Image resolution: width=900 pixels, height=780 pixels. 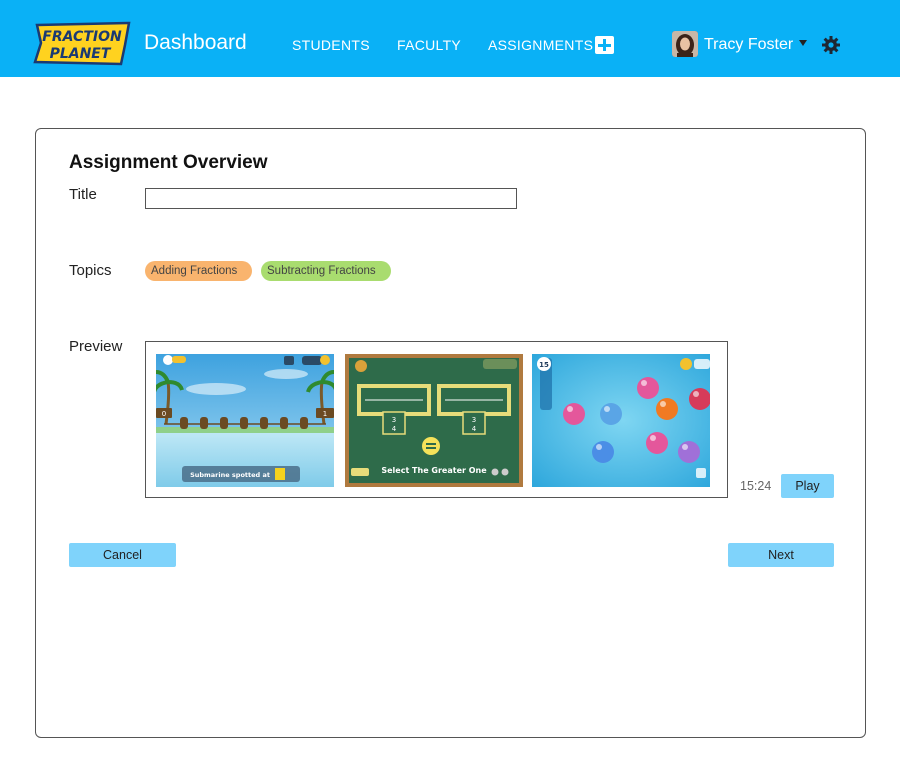 I want to click on user-name: Tracy Foster, so click(x=748, y=45).